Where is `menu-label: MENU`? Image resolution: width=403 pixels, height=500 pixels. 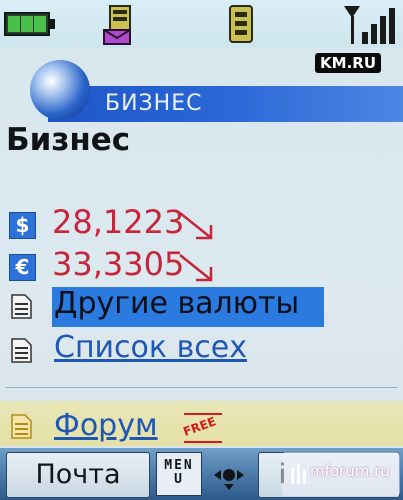
menu-label: MENU is located at coordinates (179, 472).